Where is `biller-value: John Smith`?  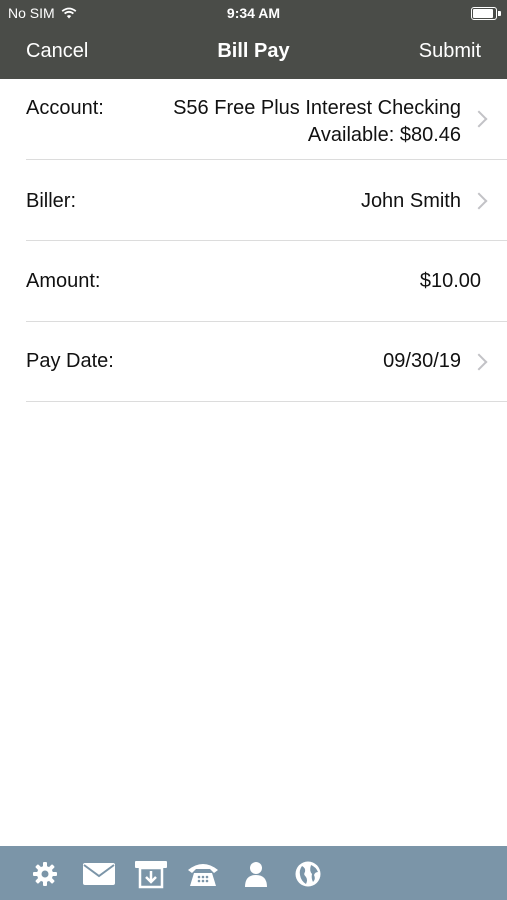
biller-value: John Smith is located at coordinates (410, 201).